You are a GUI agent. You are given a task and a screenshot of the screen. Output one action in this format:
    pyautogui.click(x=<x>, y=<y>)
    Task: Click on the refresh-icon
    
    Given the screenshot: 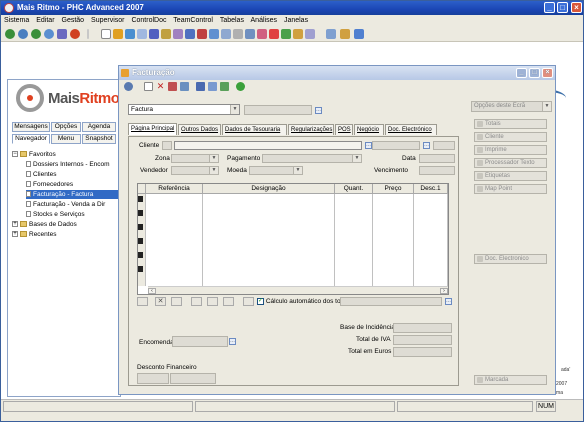 What is the action you would take?
    pyautogui.click(x=240, y=86)
    